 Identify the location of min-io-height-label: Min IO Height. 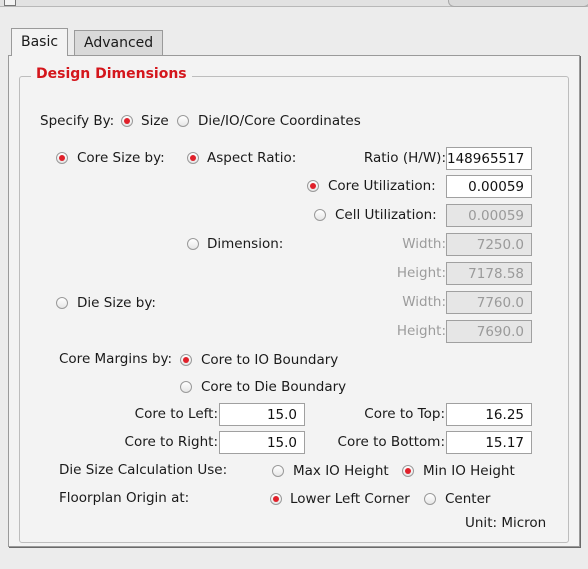
(469, 471).